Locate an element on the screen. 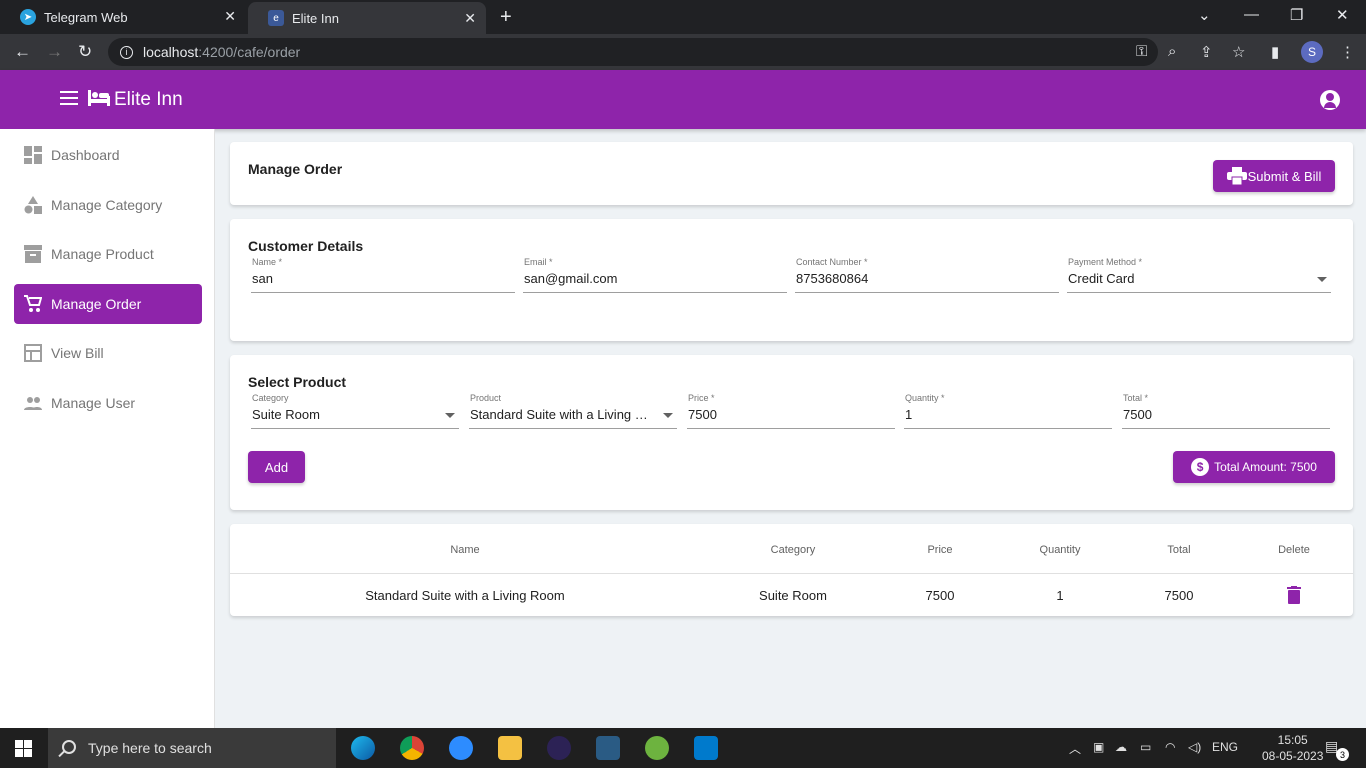  total-field: Total * 7500 is located at coordinates (1226, 411).